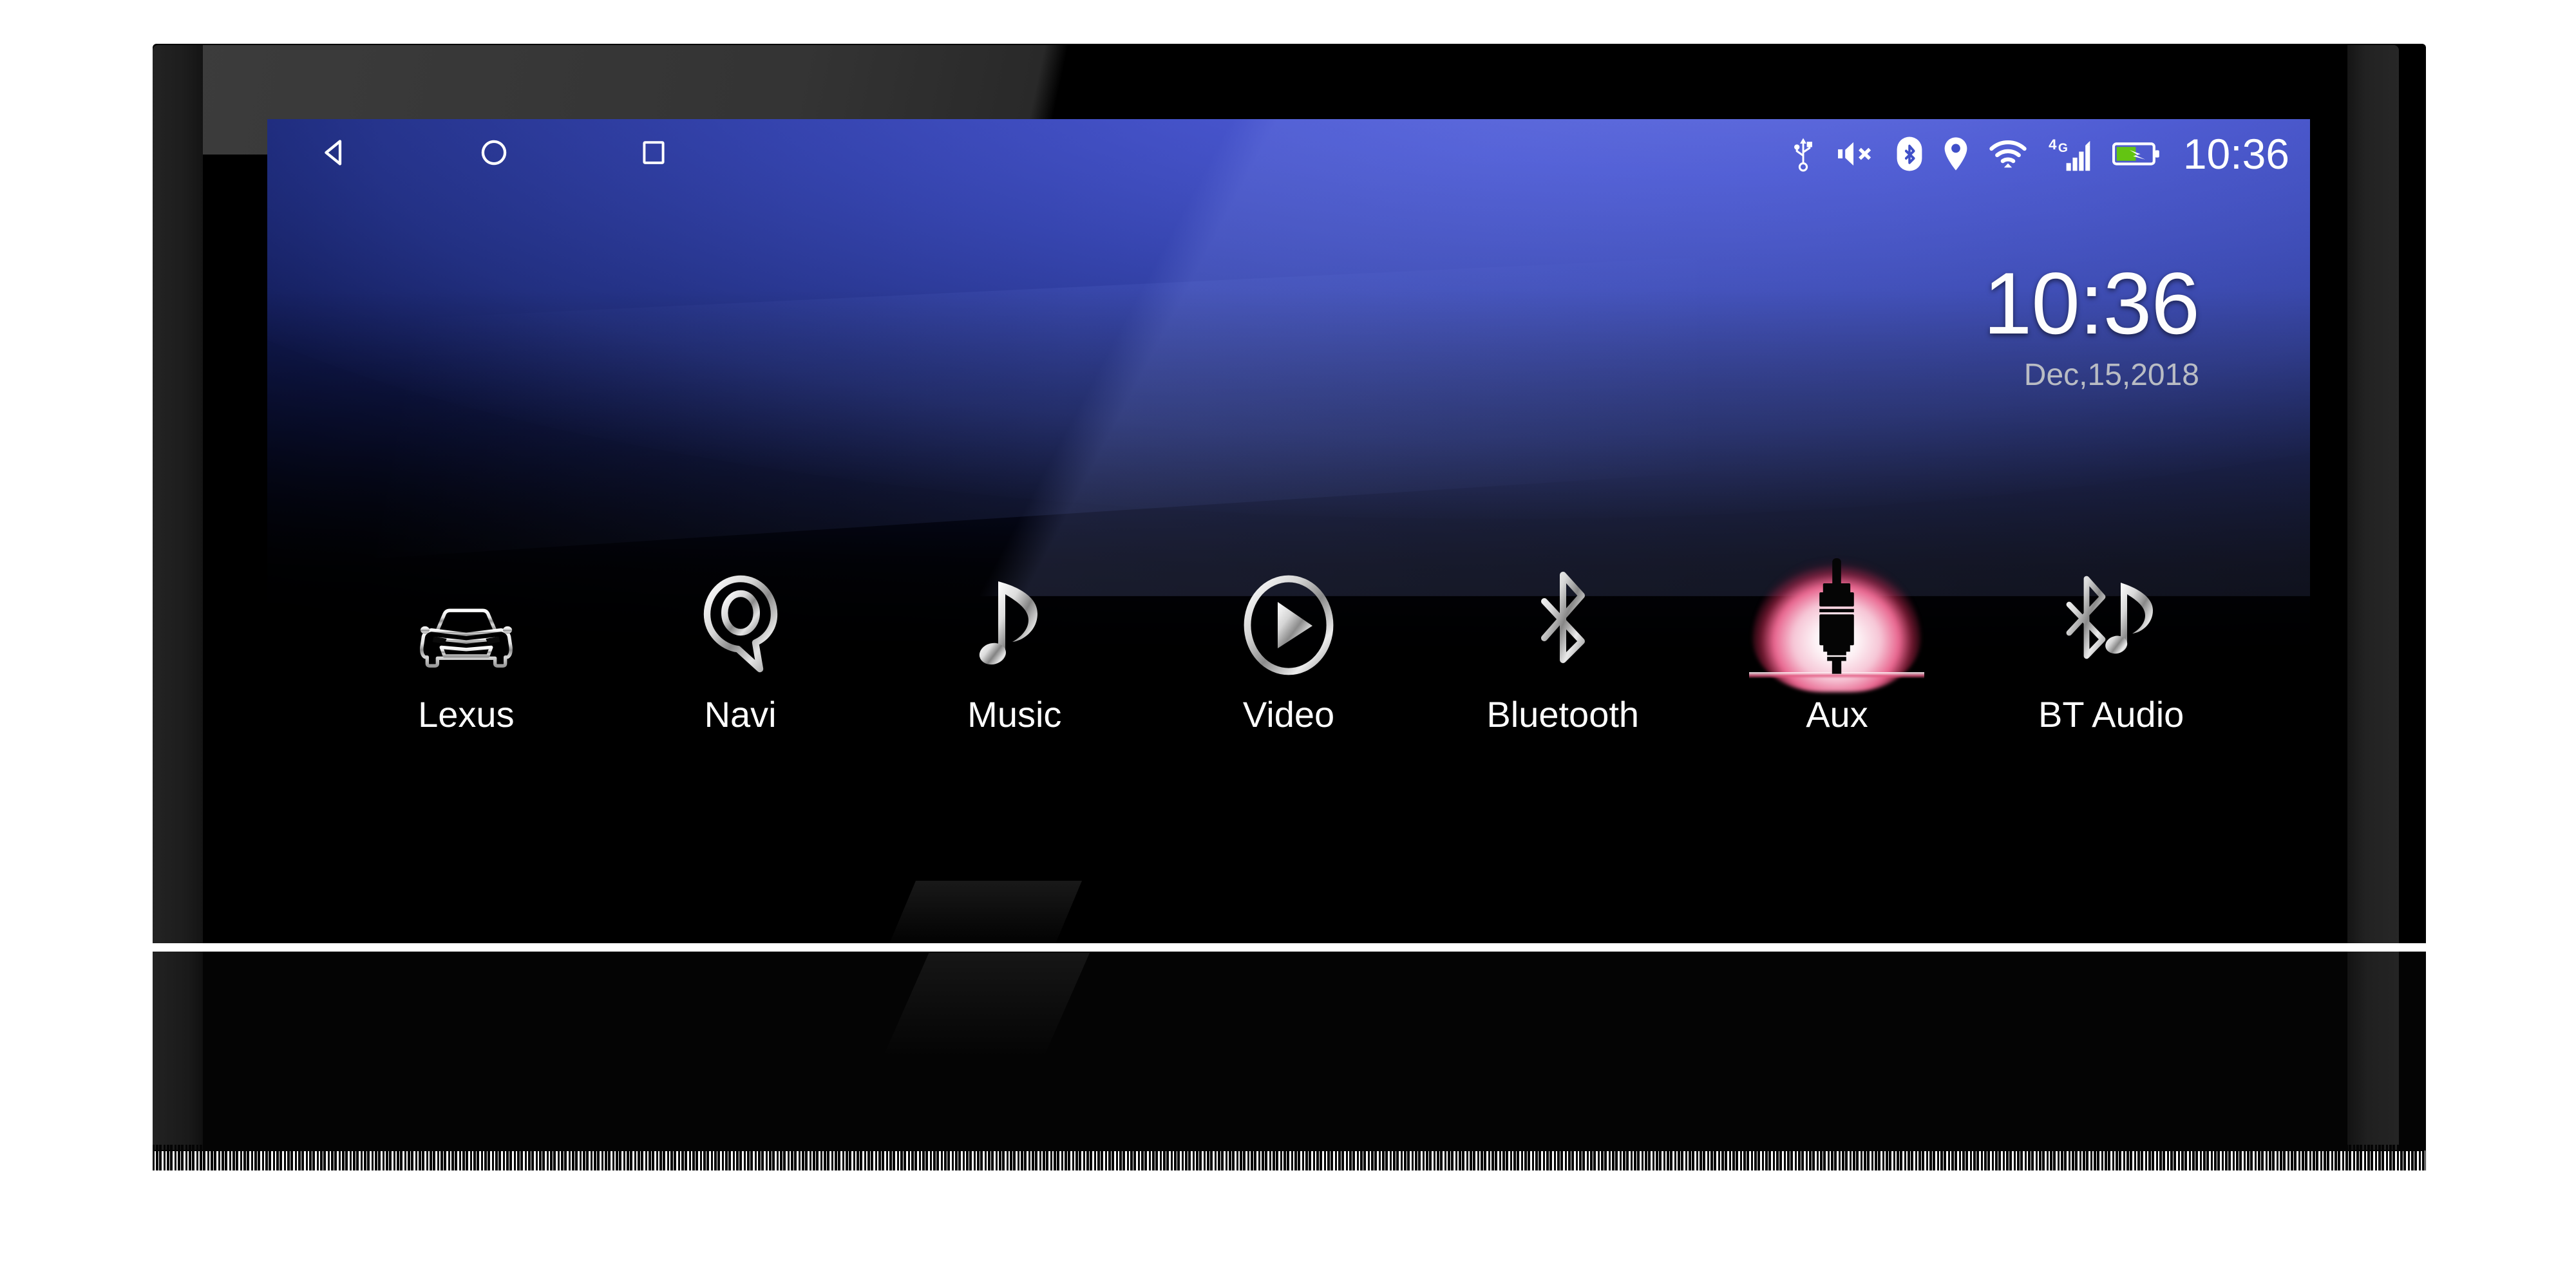  Describe the element at coordinates (2111, 375) in the screenshot. I see `clock-widget-date: Dec,15,2018` at that location.